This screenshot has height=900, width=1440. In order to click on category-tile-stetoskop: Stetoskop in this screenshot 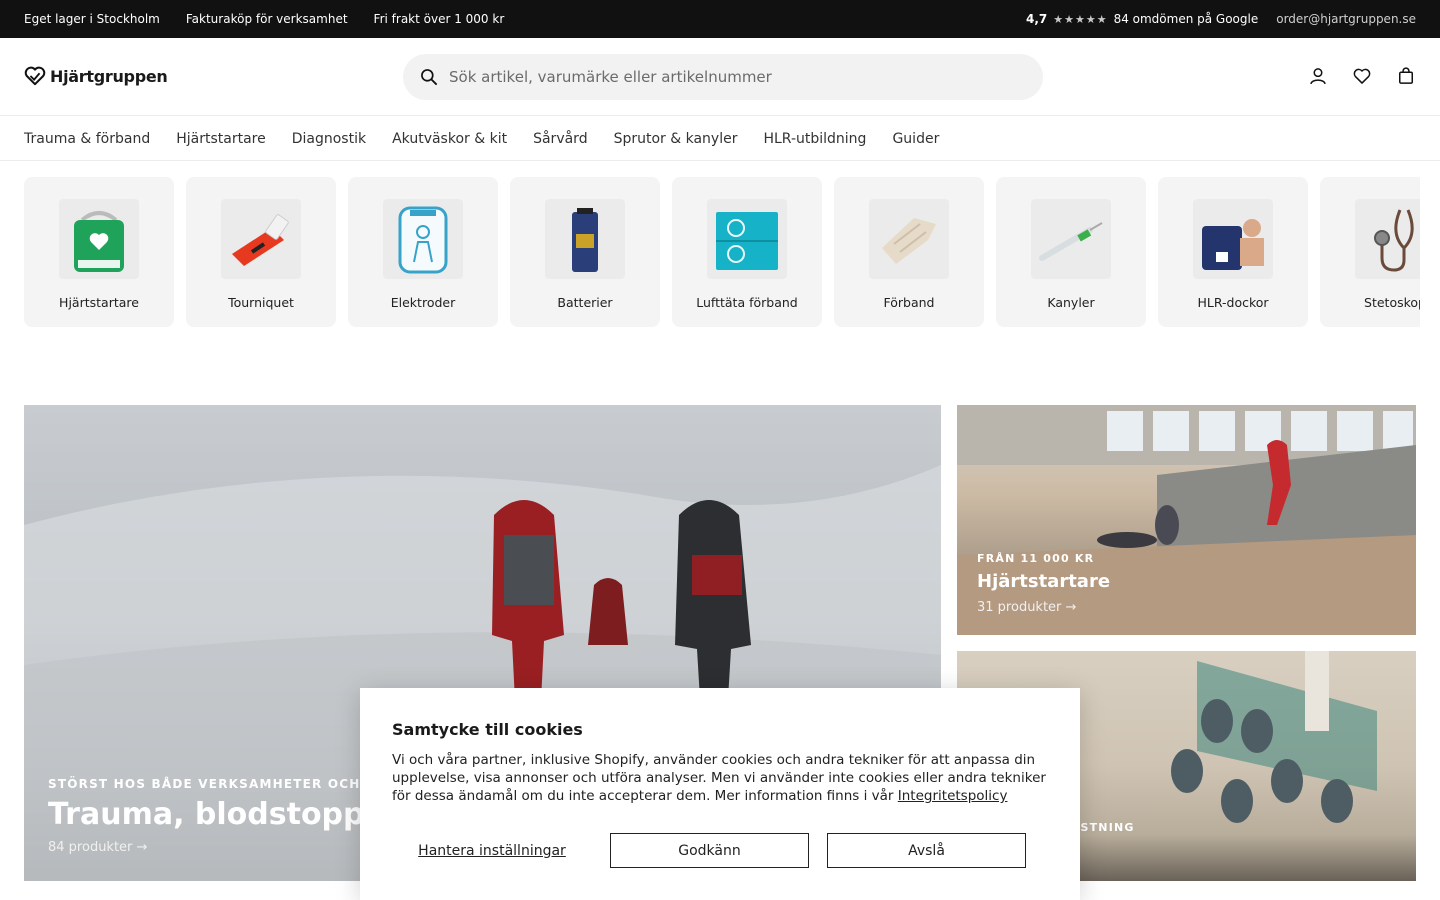, I will do `click(1370, 252)`.